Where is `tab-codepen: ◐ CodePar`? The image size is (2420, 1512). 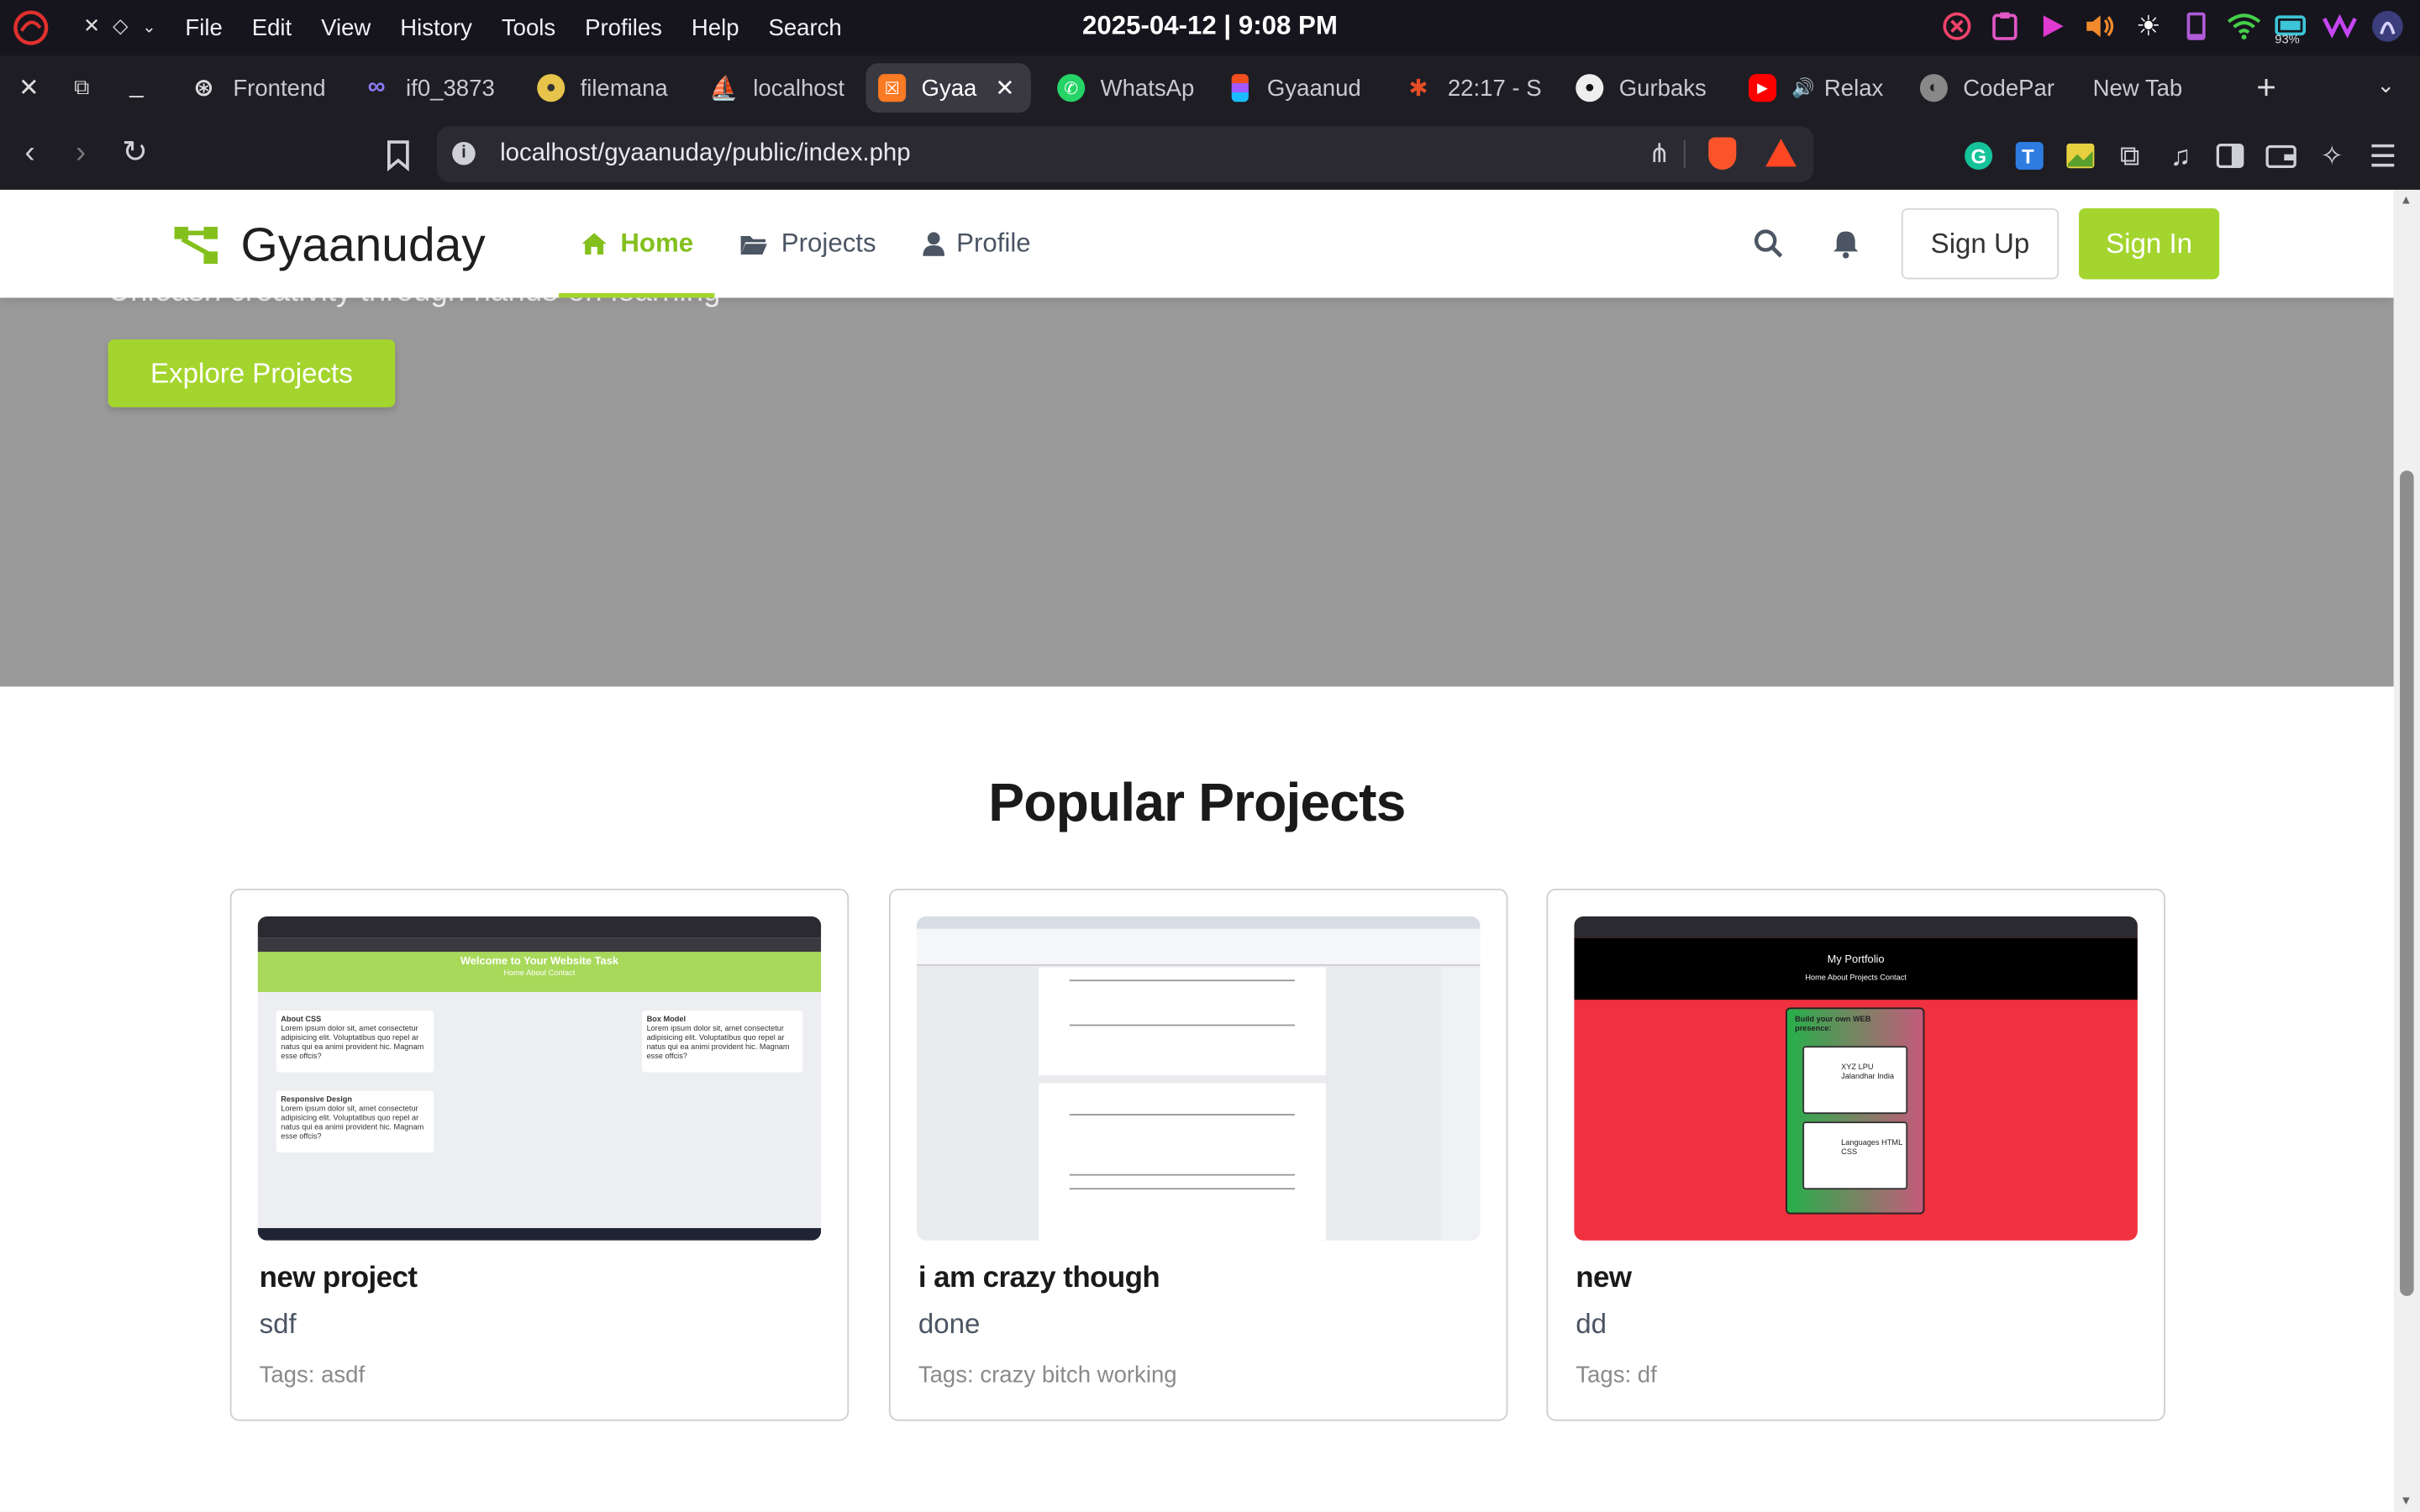 tab-codepen: ◐ CodePar is located at coordinates (1984, 88).